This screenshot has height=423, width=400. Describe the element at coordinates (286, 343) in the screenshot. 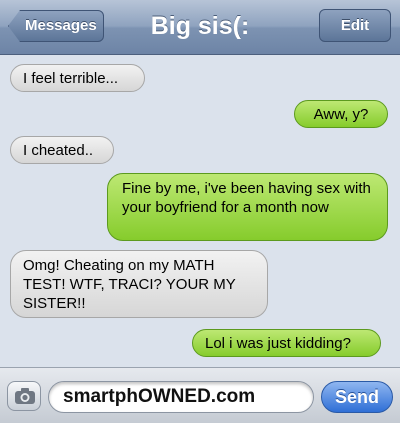

I see `outgoing-message-bubble: Lol i was just kidding?` at that location.